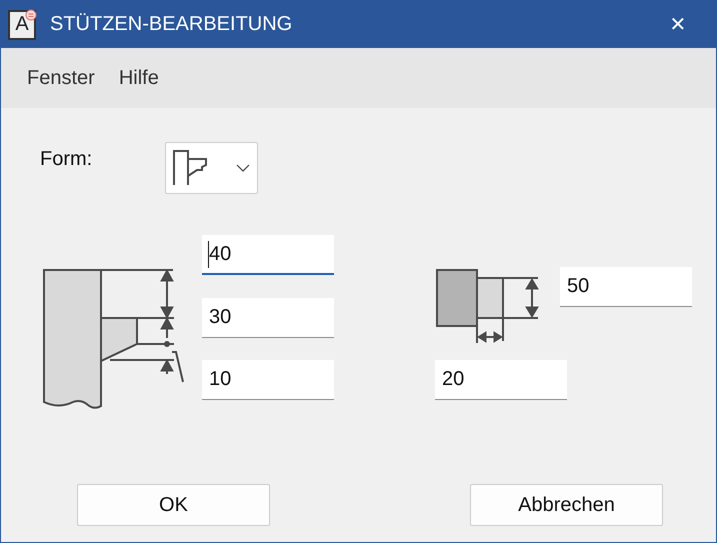  Describe the element at coordinates (67, 159) in the screenshot. I see `form-label: Form:` at that location.